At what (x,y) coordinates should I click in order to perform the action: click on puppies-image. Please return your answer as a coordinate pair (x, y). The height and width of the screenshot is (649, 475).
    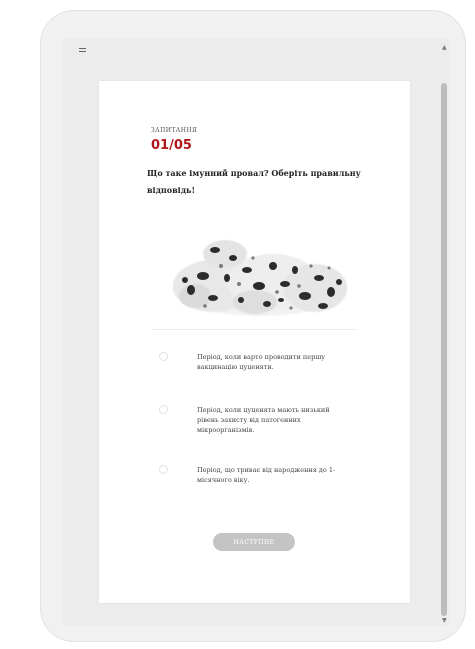
    Looking at the image, I should click on (260, 278).